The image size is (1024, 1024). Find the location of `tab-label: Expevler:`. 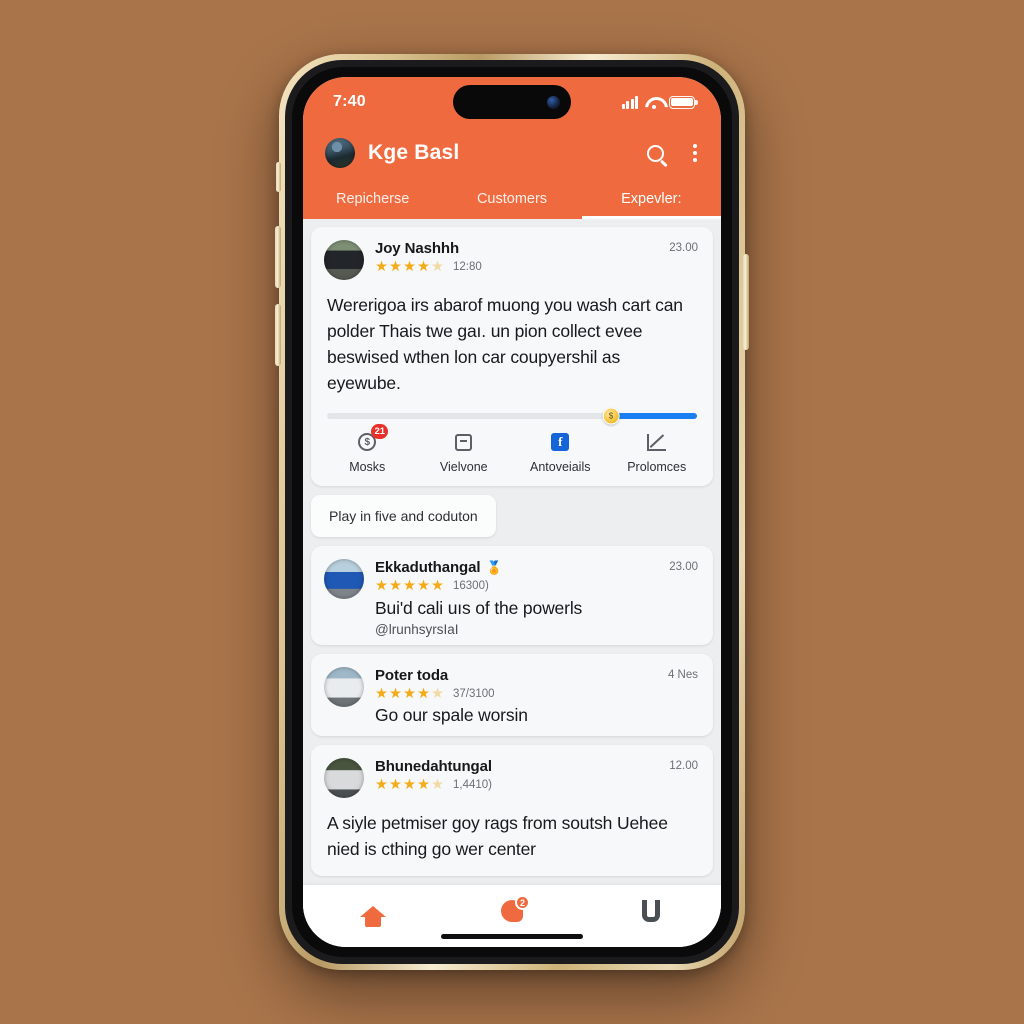

tab-label: Expevler: is located at coordinates (651, 199).